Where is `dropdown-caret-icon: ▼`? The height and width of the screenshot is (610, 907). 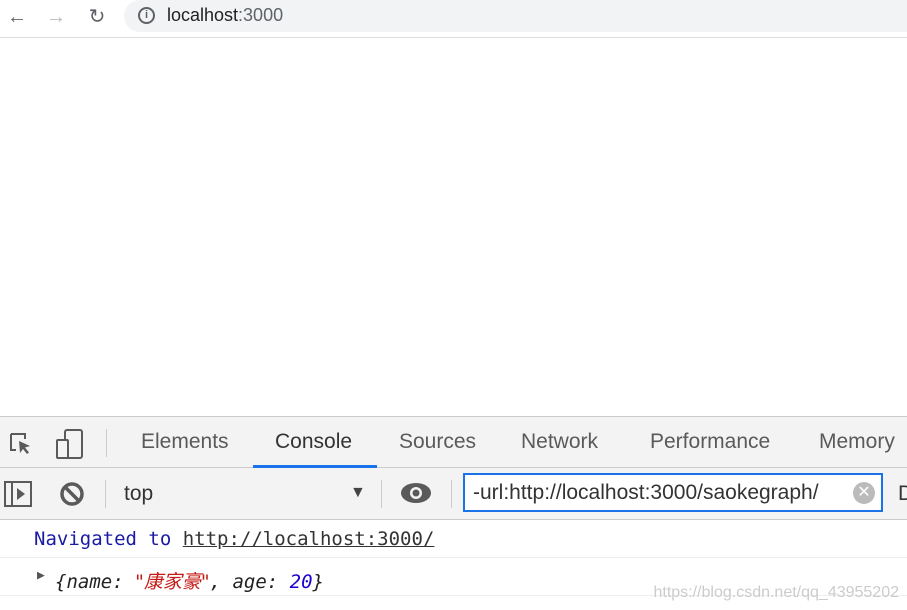 dropdown-caret-icon: ▼ is located at coordinates (358, 493).